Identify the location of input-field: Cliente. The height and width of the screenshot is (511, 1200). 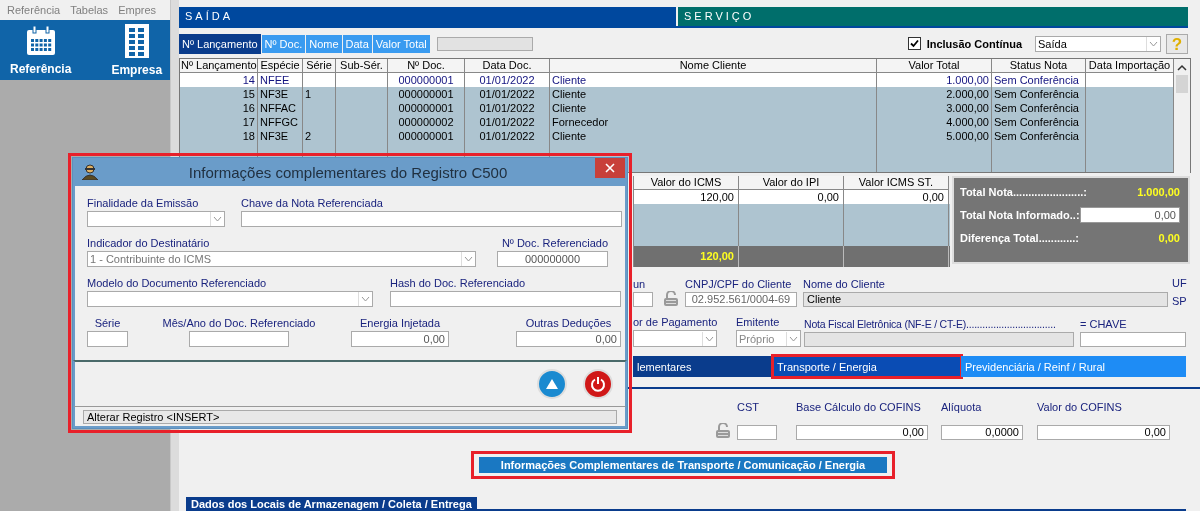
(985, 299).